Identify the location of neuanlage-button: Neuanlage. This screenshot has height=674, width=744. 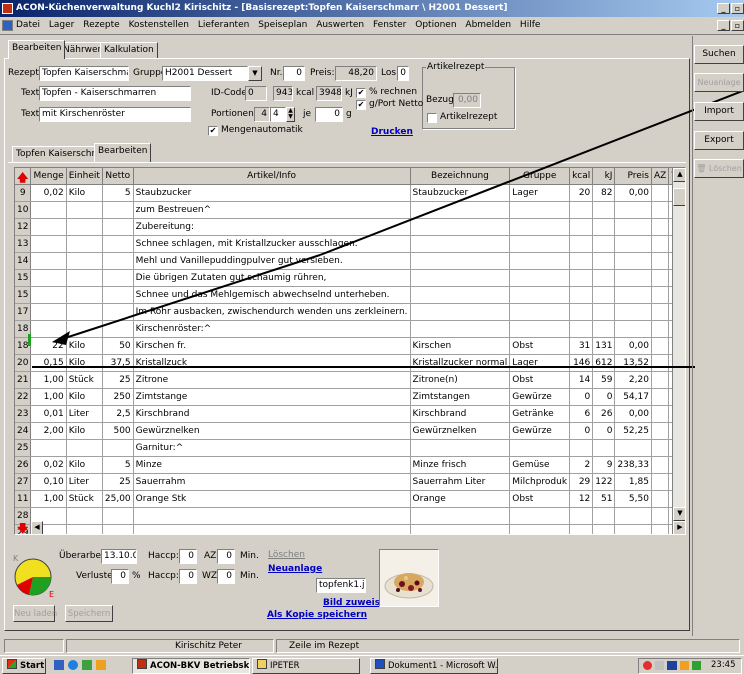
(719, 82).